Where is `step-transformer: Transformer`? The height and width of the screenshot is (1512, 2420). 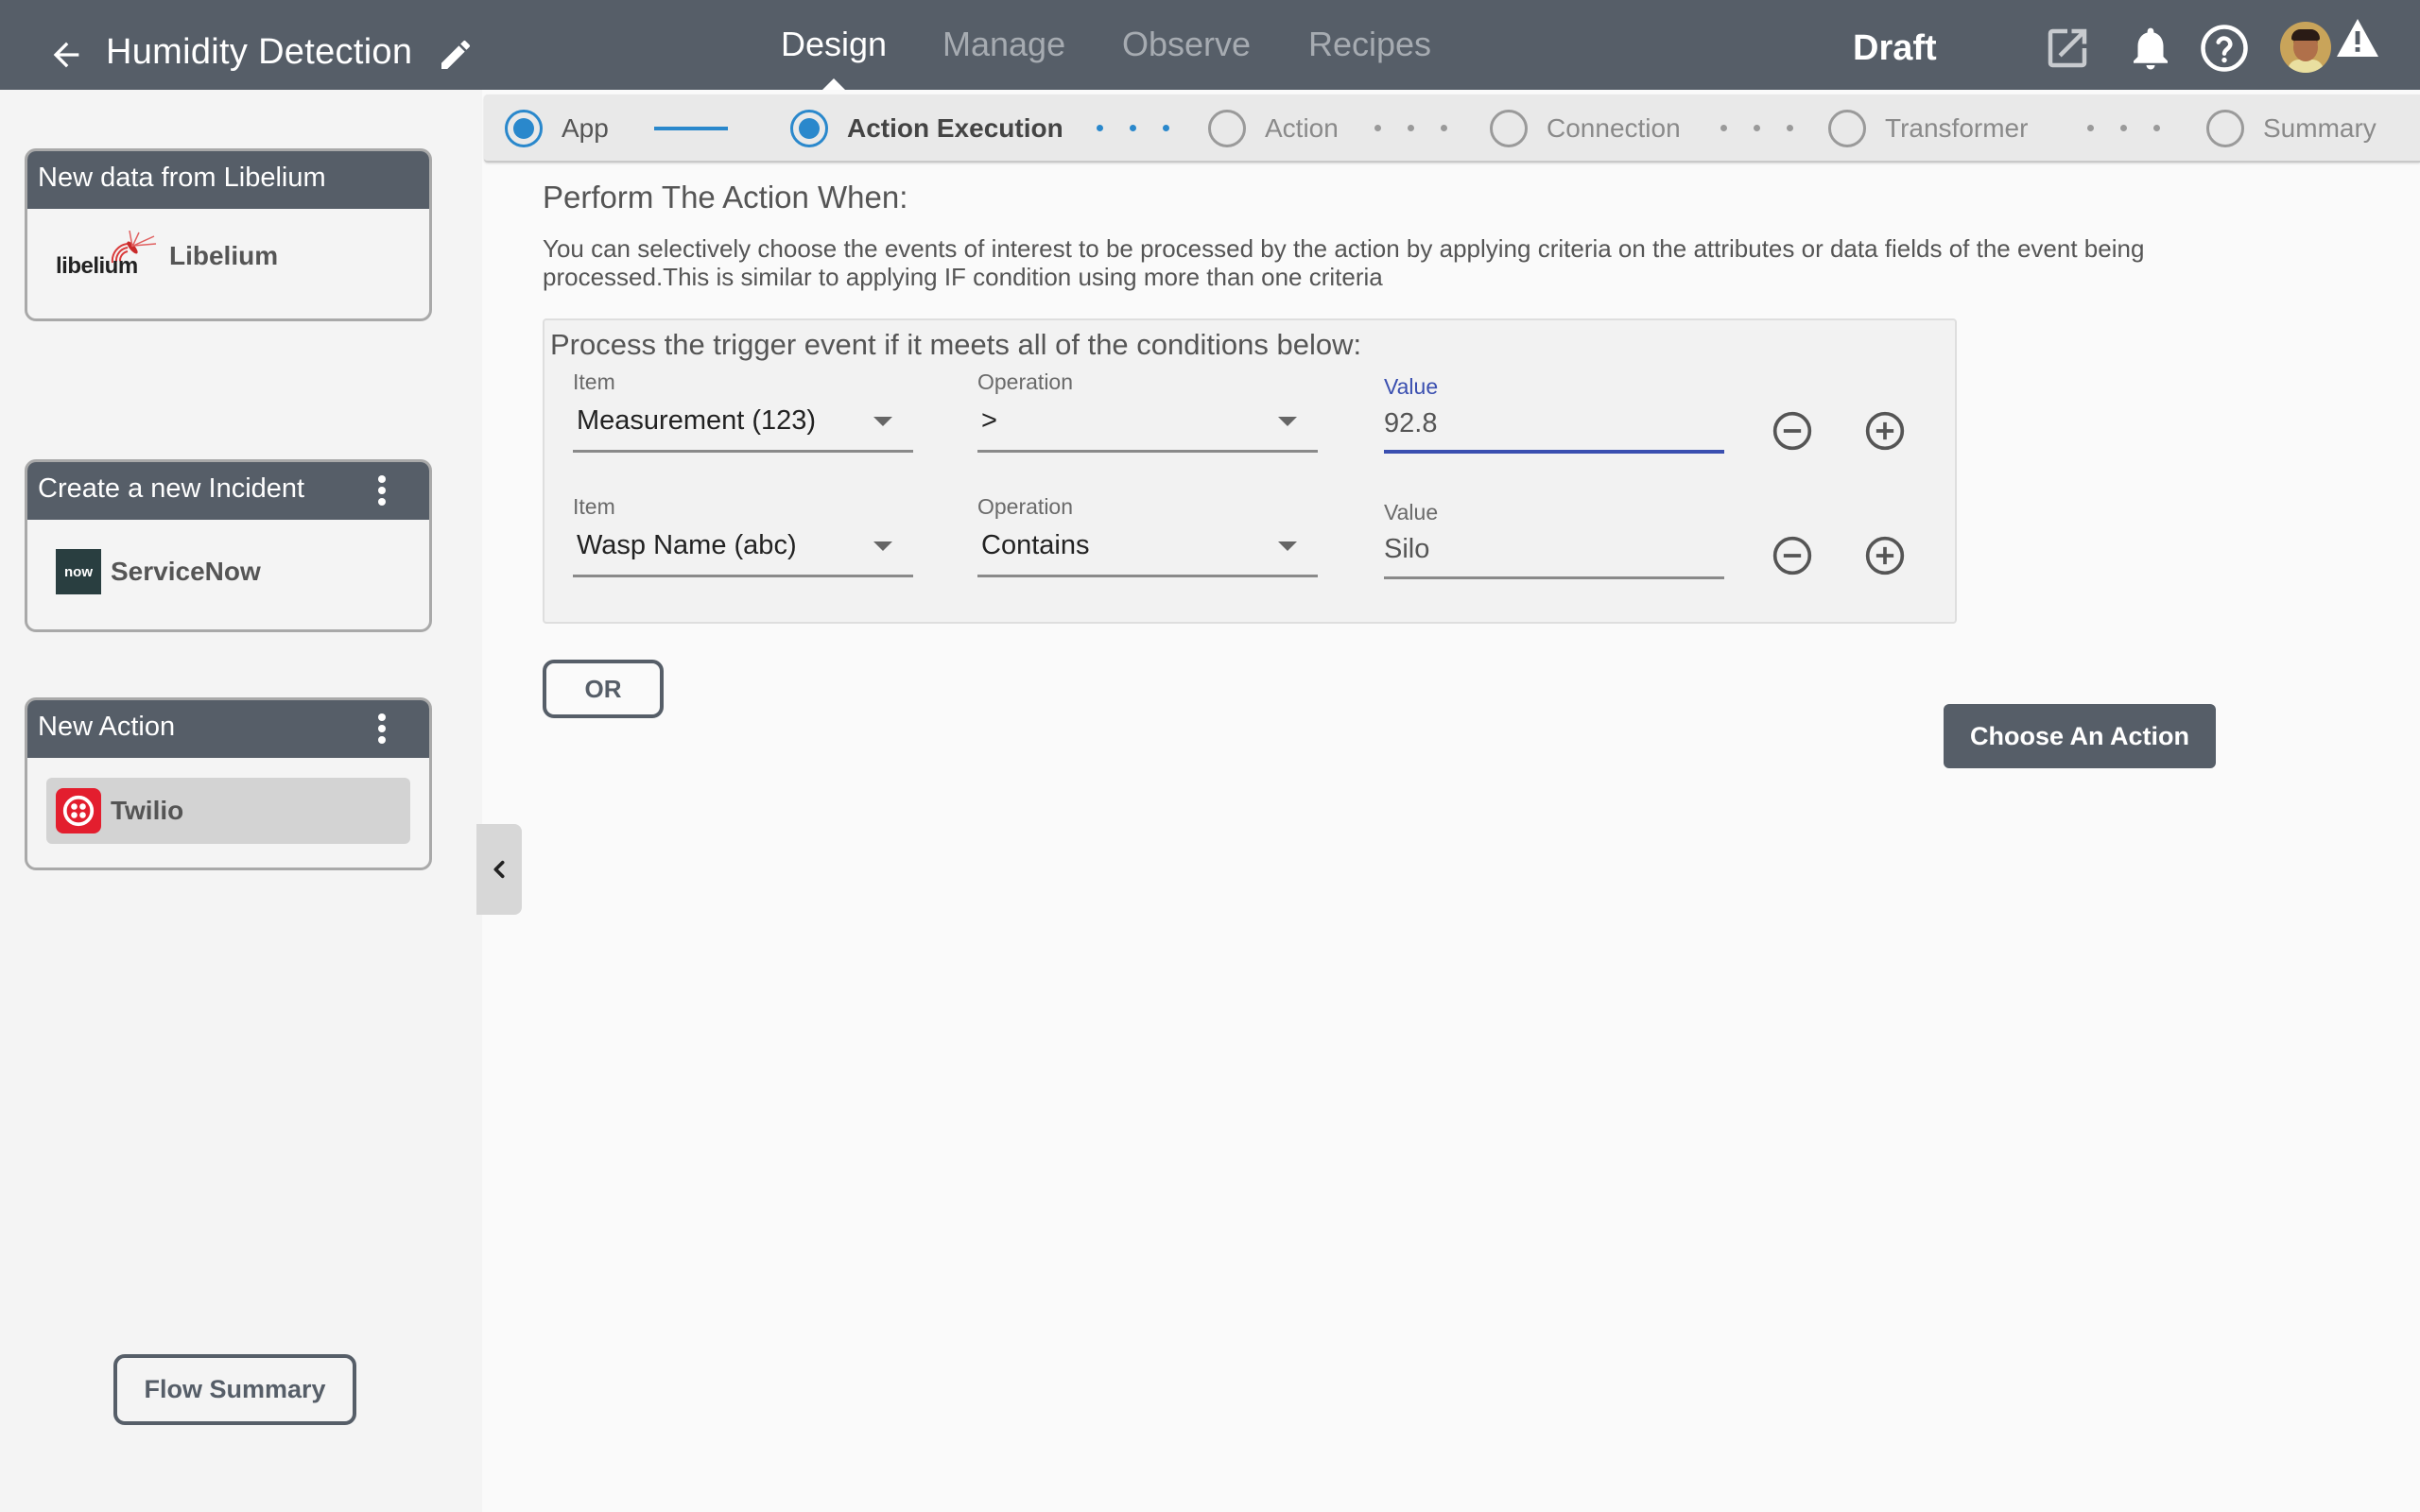
step-transformer: Transformer is located at coordinates (1928, 128).